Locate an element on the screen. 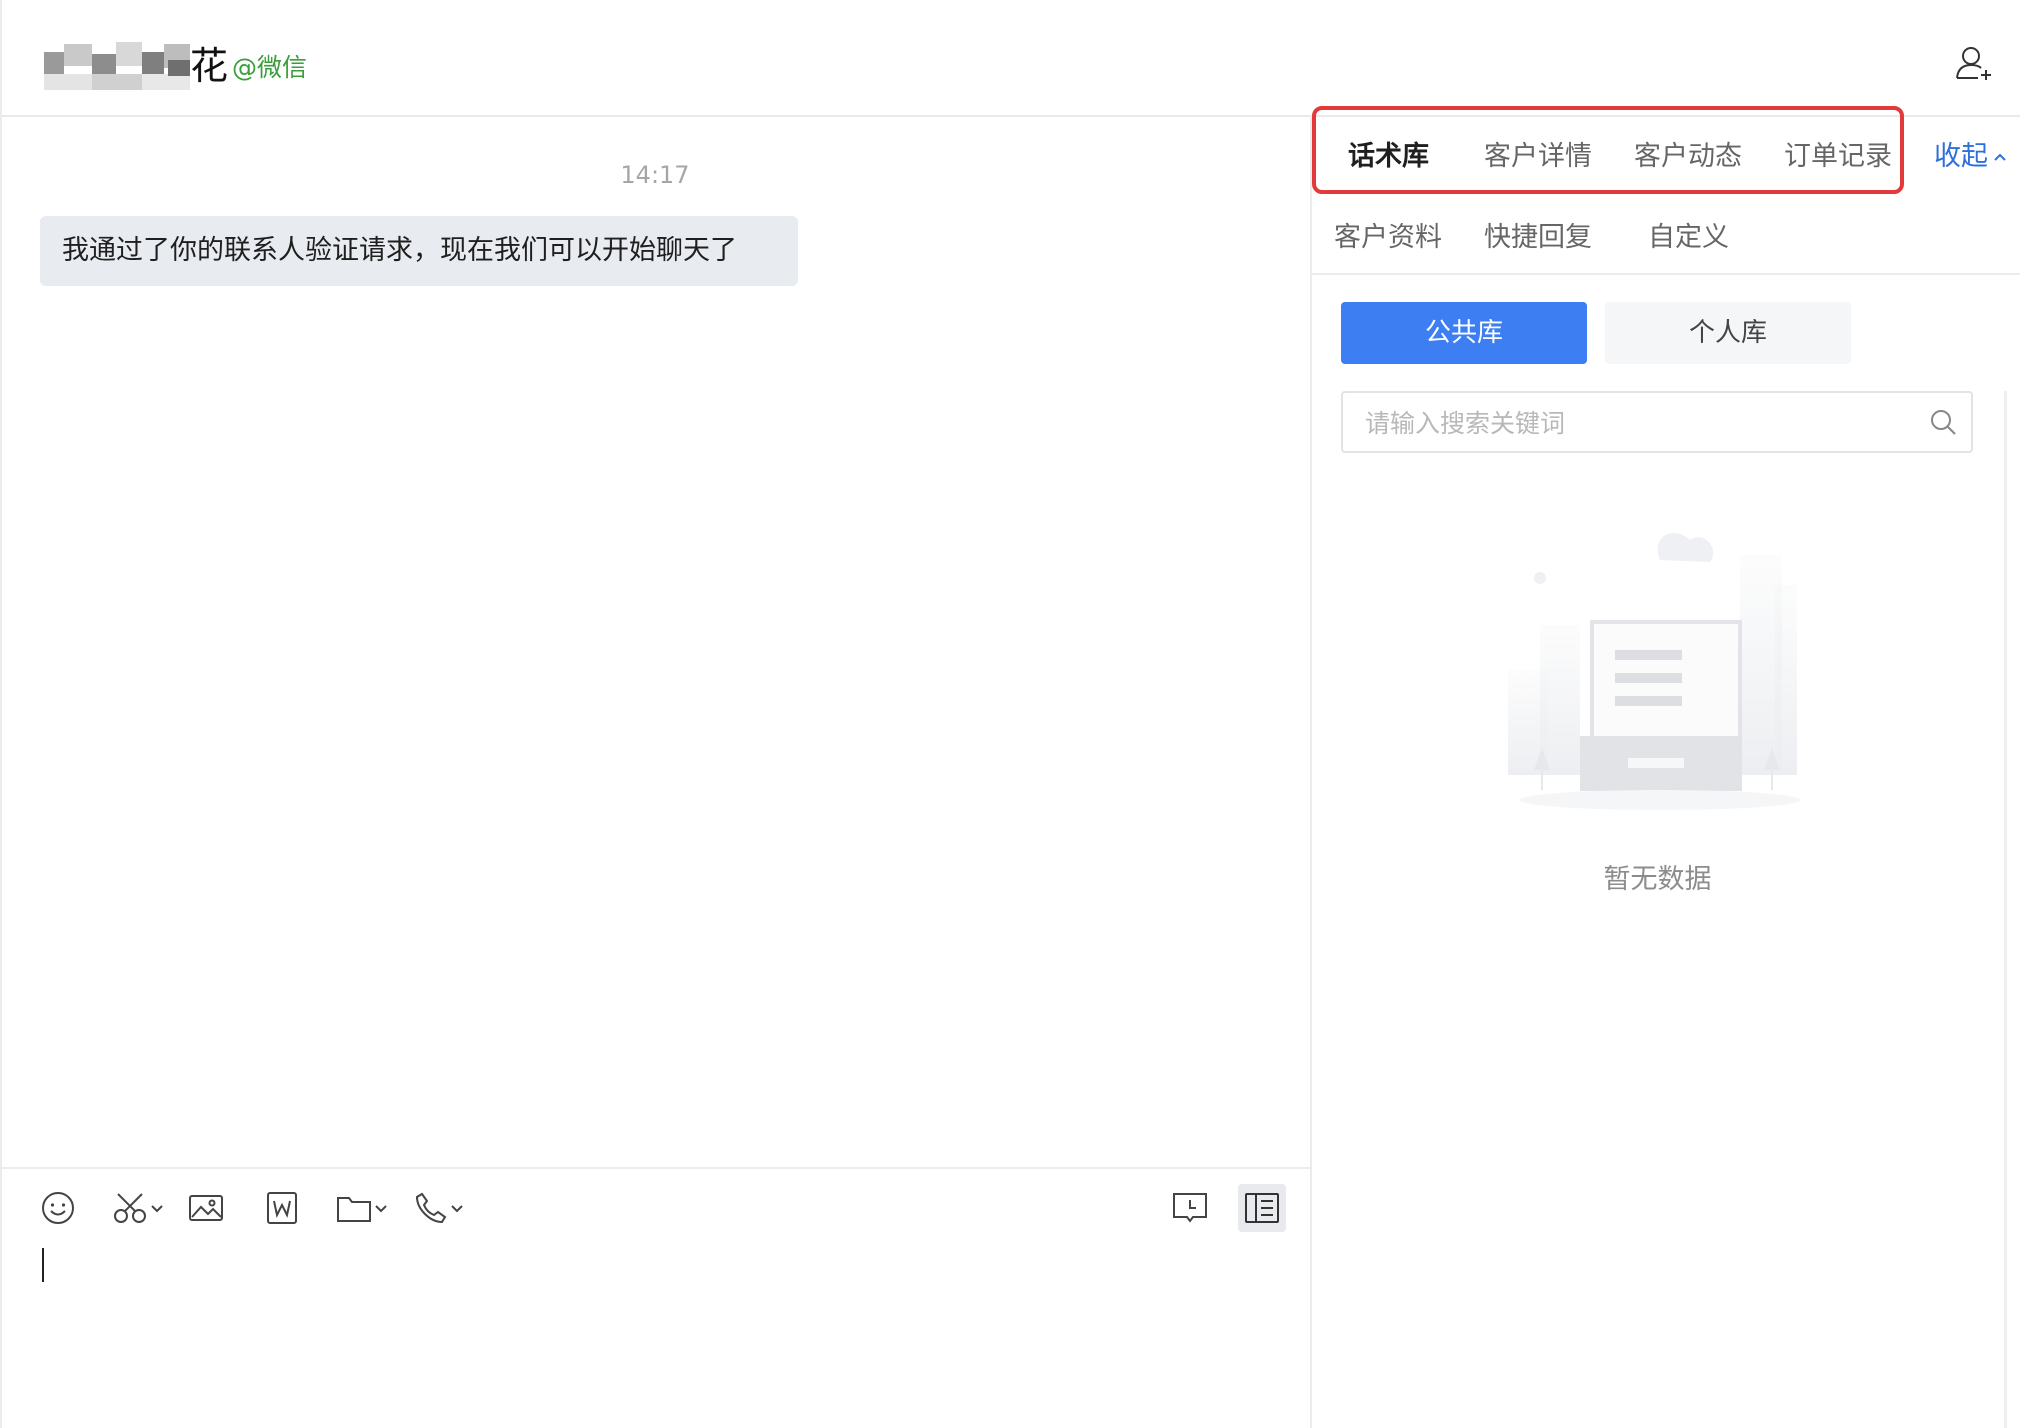 Image resolution: width=2020 pixels, height=1428 pixels. public-library-button: 公共库 is located at coordinates (1464, 333).